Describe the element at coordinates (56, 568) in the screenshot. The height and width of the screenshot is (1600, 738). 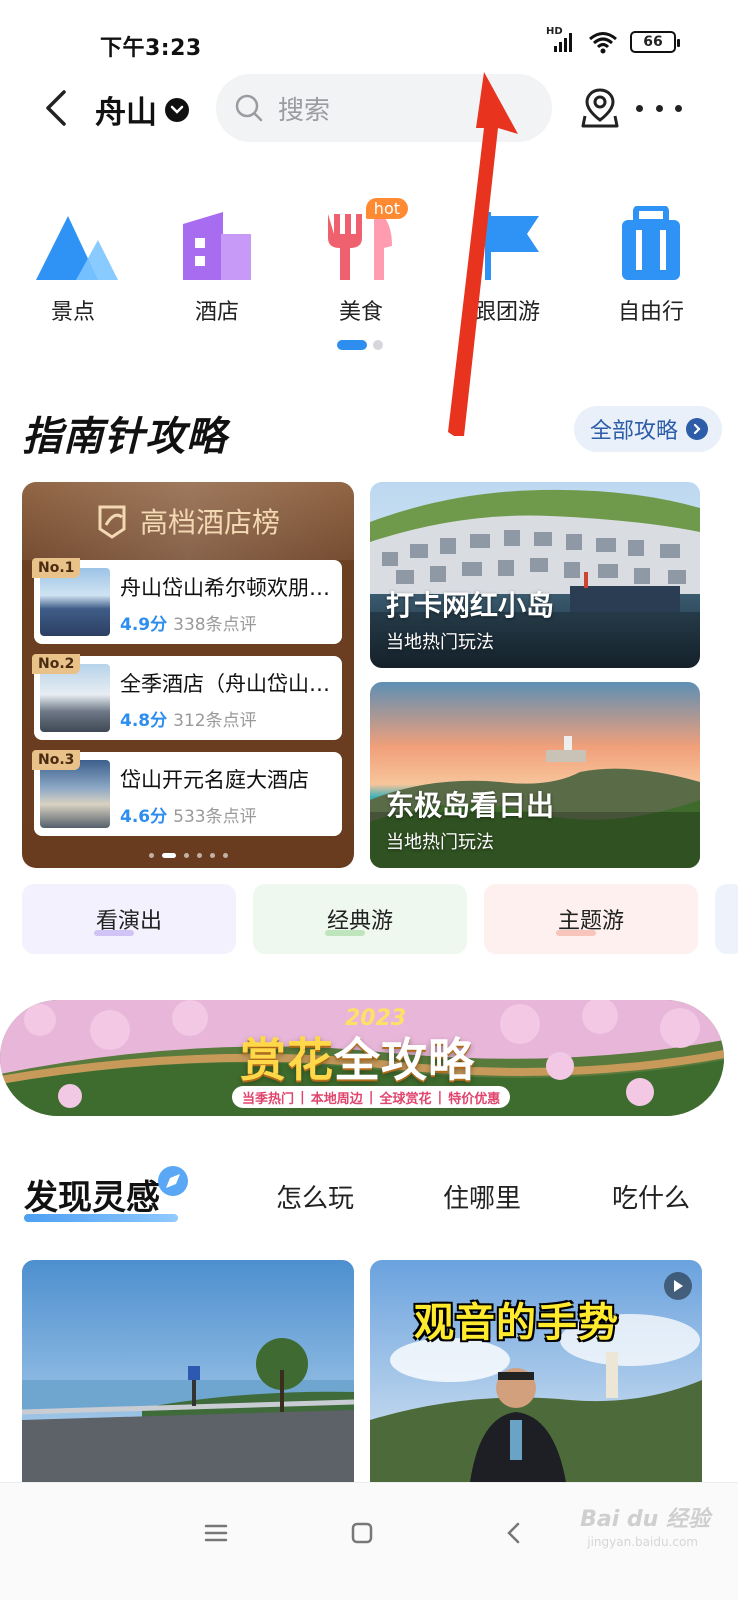
I see `rank-badge: No.1` at that location.